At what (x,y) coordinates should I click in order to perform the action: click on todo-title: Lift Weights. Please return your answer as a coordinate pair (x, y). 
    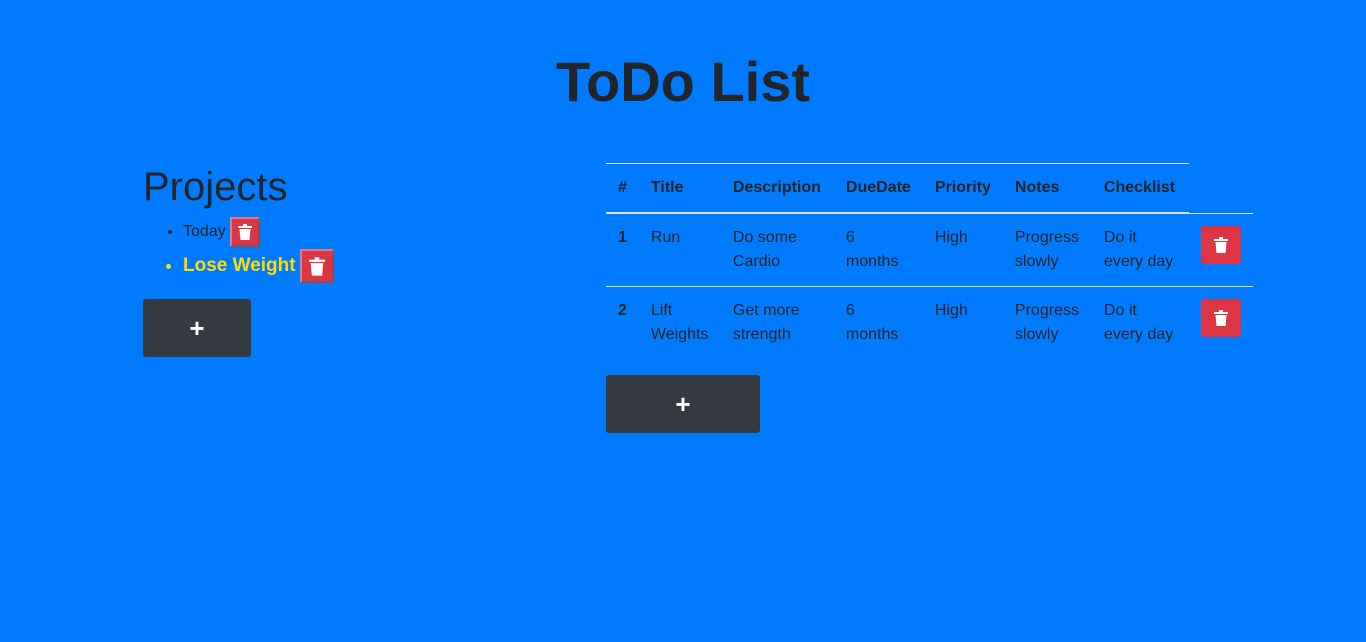
    Looking at the image, I should click on (679, 322).